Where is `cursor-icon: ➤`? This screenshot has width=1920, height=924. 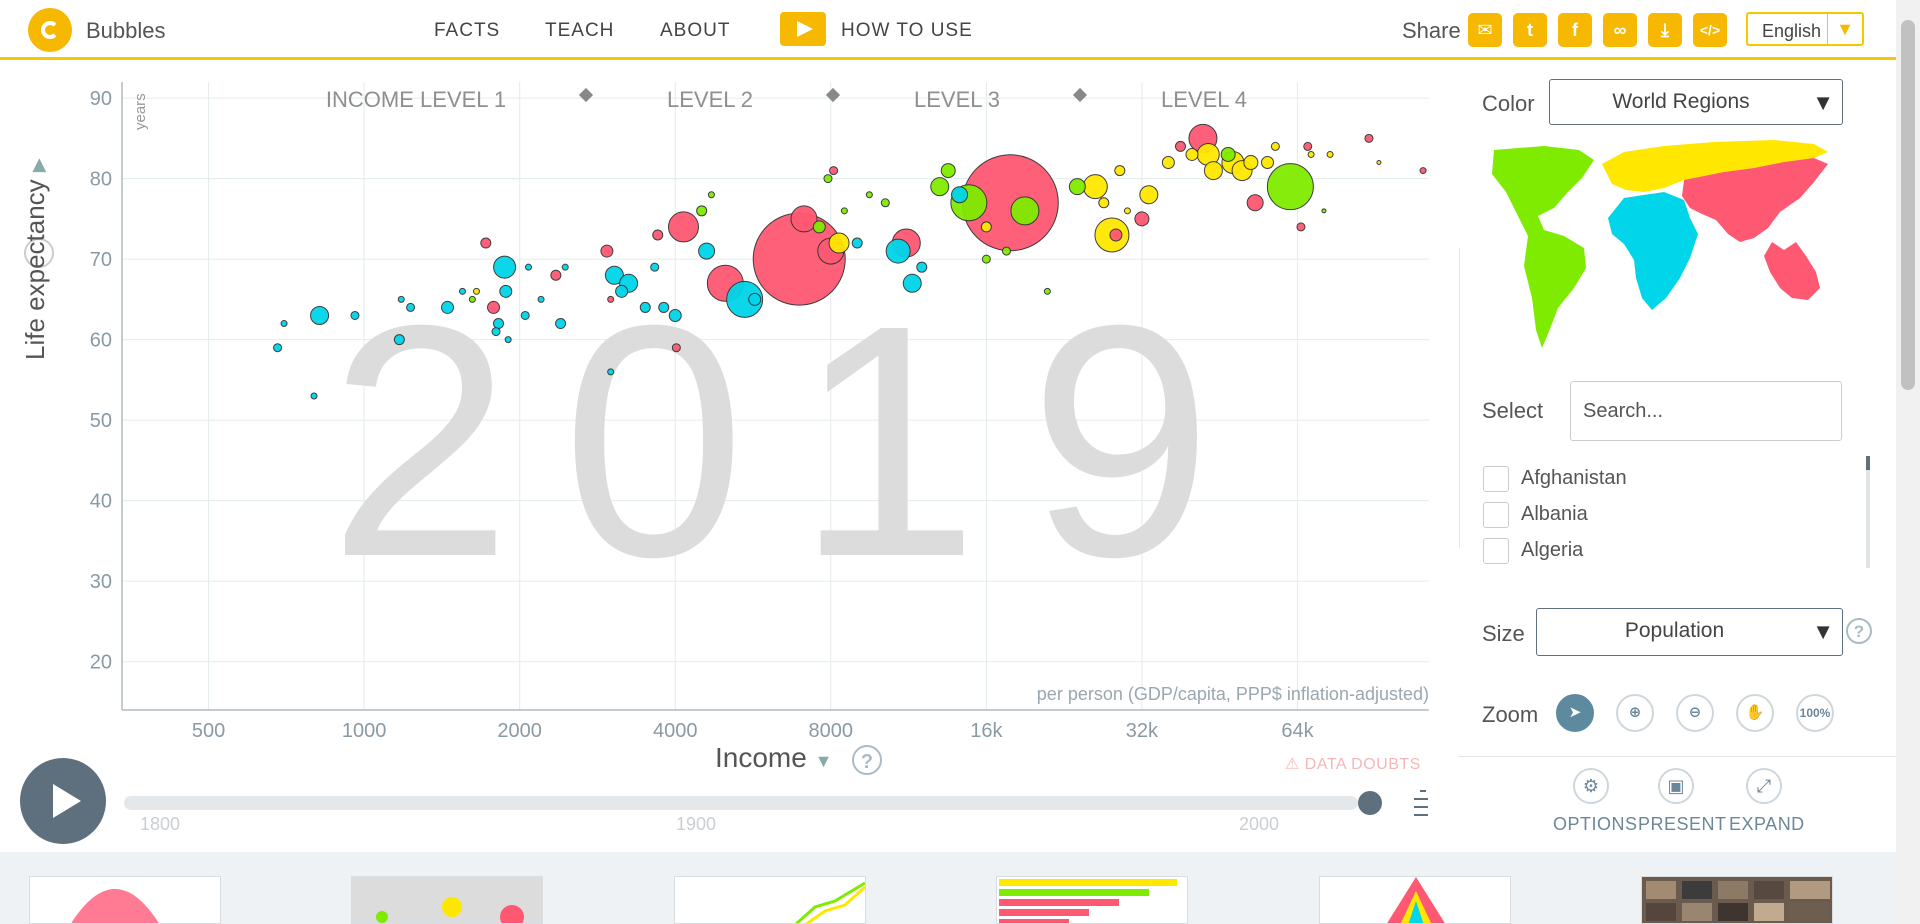 cursor-icon: ➤ is located at coordinates (1575, 713).